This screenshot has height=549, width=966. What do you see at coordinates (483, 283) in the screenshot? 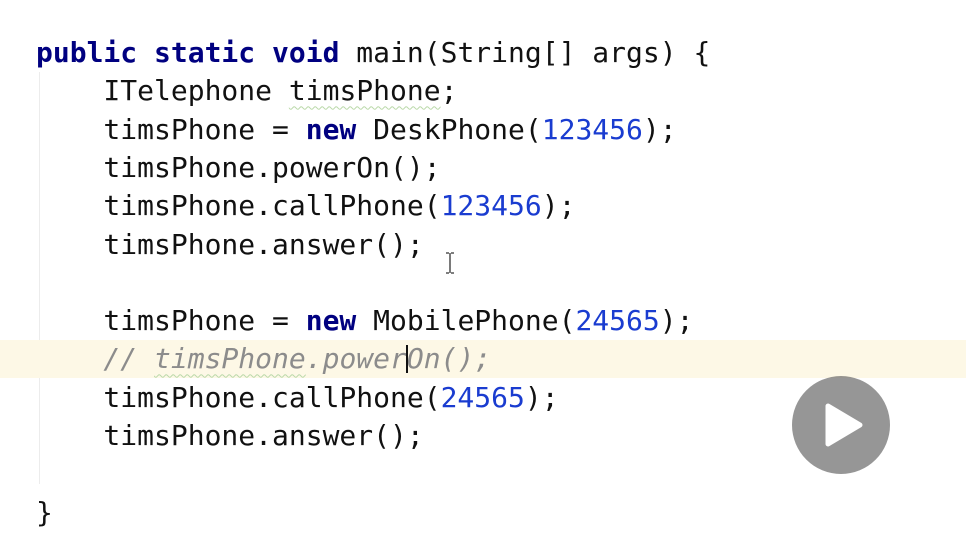
I see `code-line` at bounding box center [483, 283].